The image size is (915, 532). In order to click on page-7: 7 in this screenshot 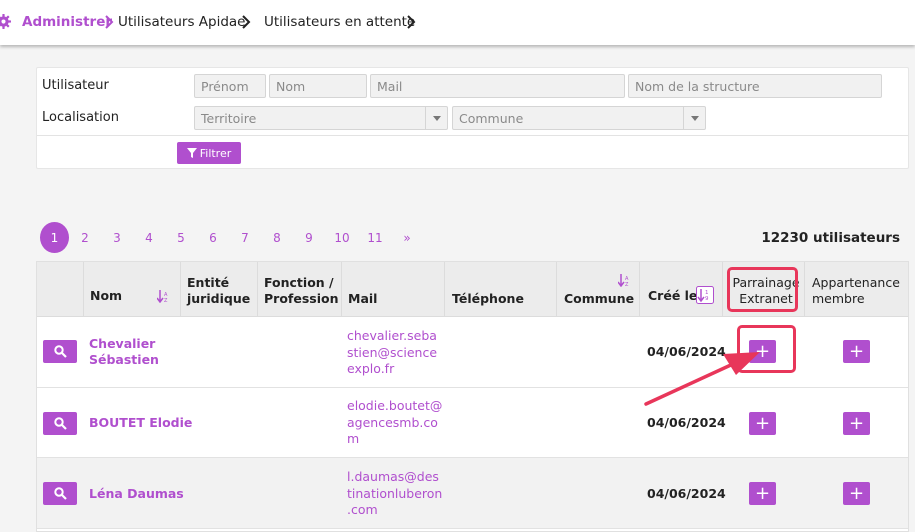, I will do `click(245, 237)`.